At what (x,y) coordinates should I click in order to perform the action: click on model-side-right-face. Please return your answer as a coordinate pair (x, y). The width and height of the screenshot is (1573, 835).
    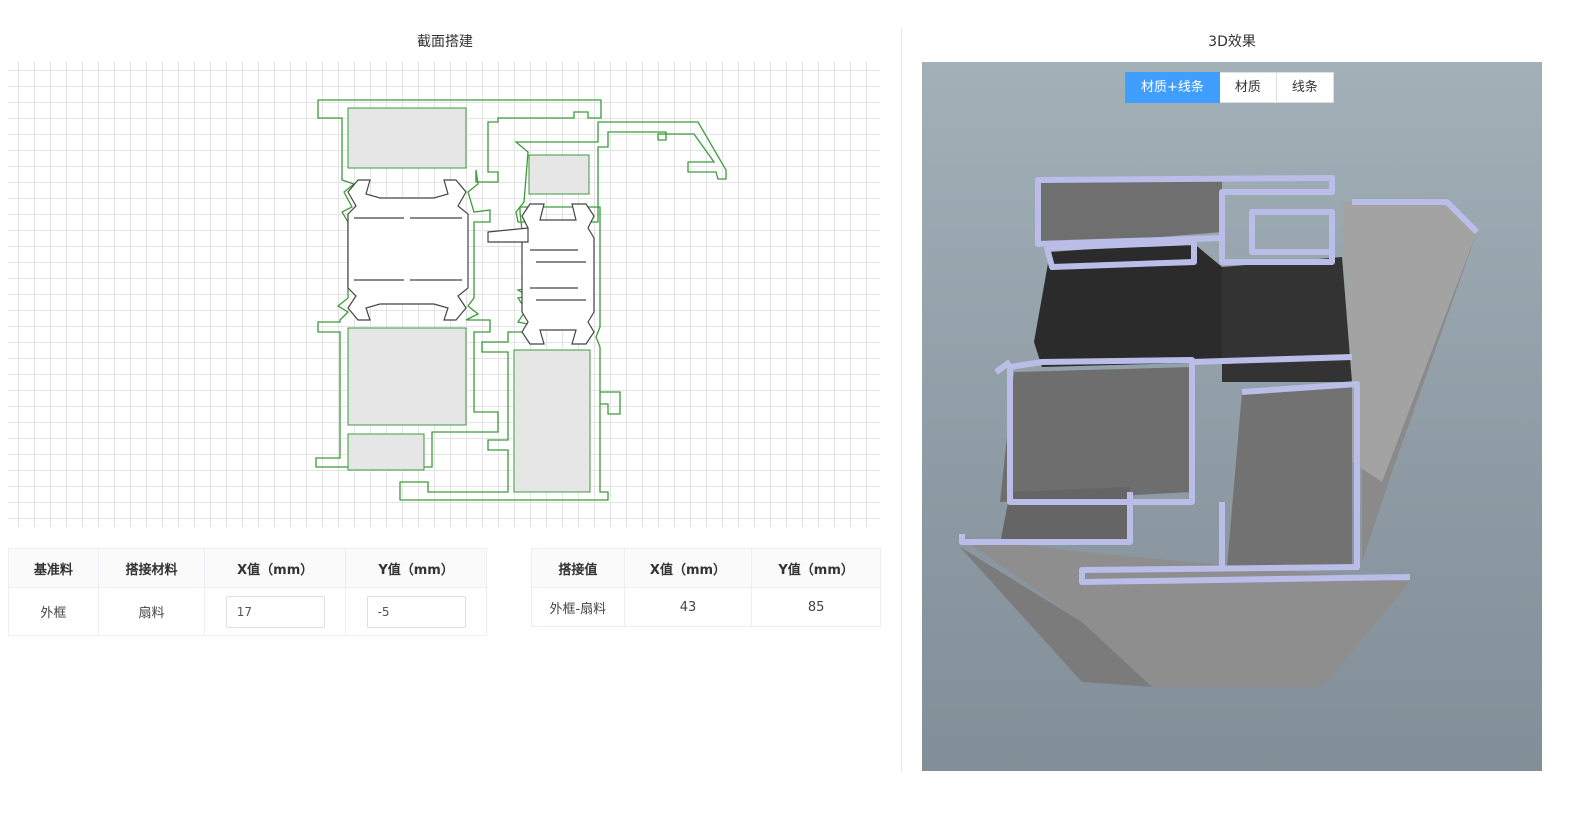
    Looking at the image, I should click on (1409, 339).